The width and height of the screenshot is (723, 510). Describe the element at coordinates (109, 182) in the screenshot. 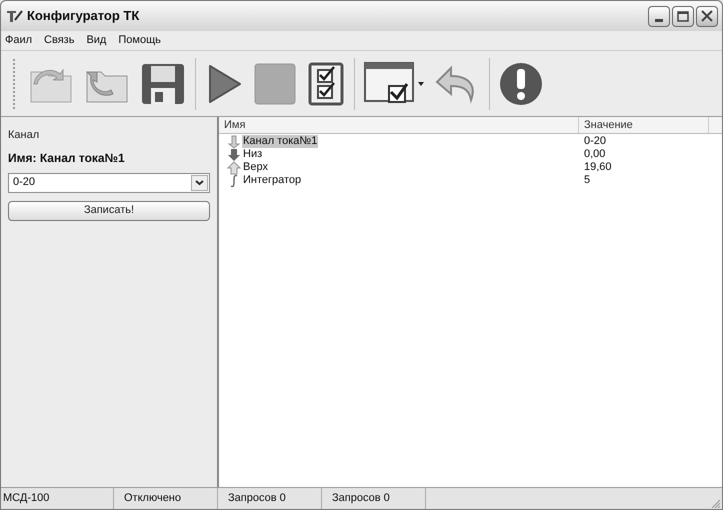

I see `range-dropdown: 0-20` at that location.